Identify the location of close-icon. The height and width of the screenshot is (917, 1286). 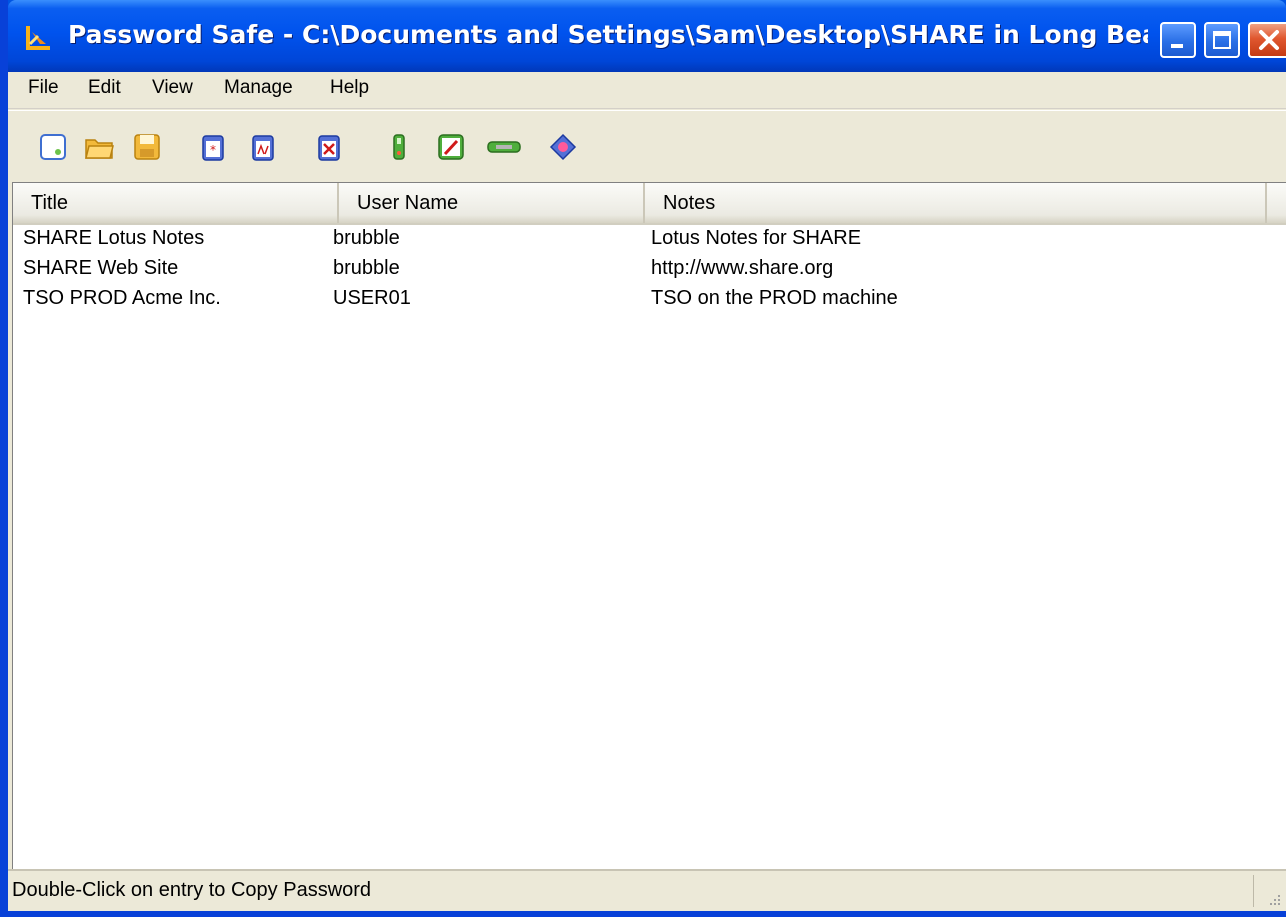
(1269, 40).